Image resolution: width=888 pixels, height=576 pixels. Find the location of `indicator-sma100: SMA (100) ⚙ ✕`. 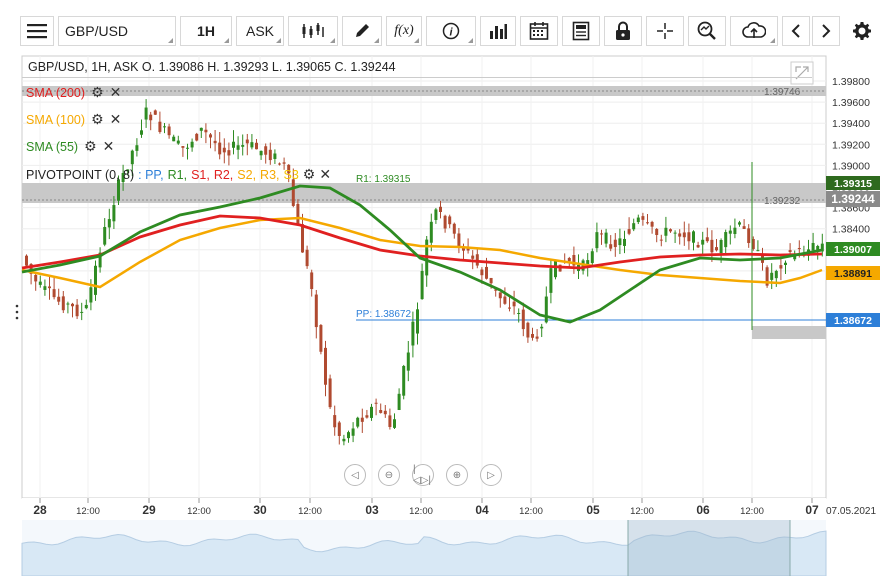

indicator-sma100: SMA (100) ⚙ ✕ is located at coordinates (73, 119).